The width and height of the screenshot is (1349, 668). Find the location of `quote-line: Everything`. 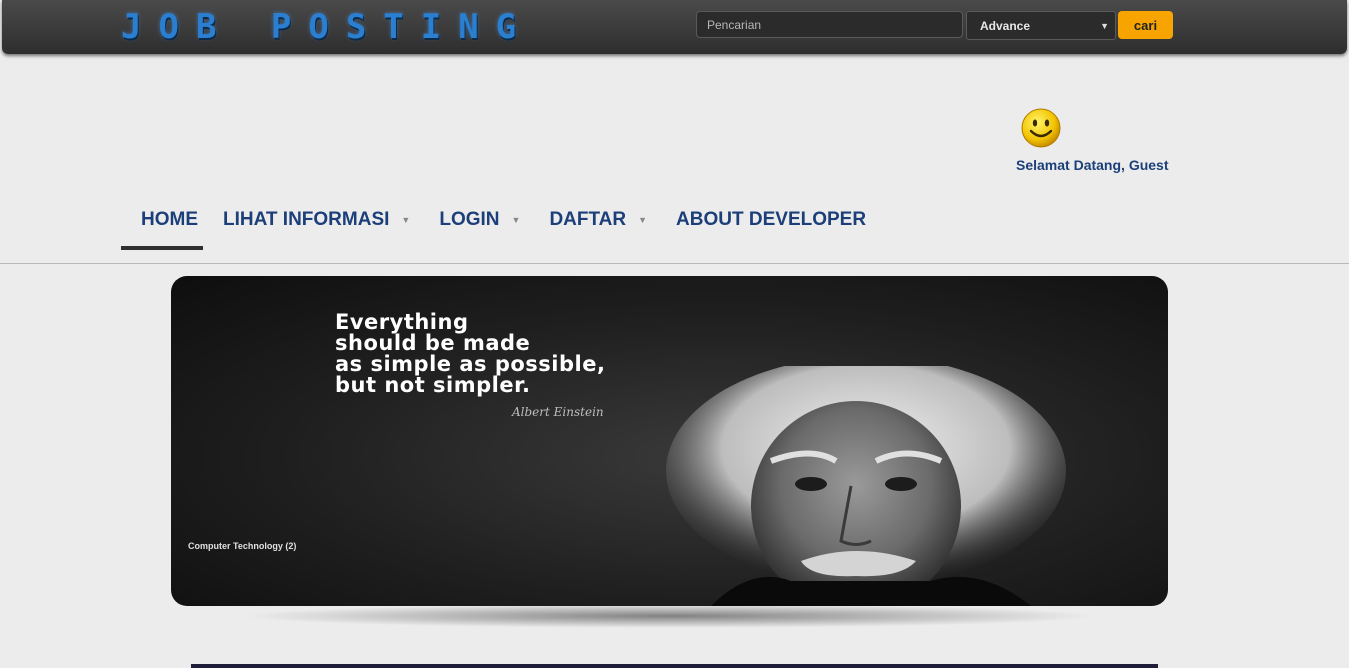

quote-line: Everything is located at coordinates (402, 322).